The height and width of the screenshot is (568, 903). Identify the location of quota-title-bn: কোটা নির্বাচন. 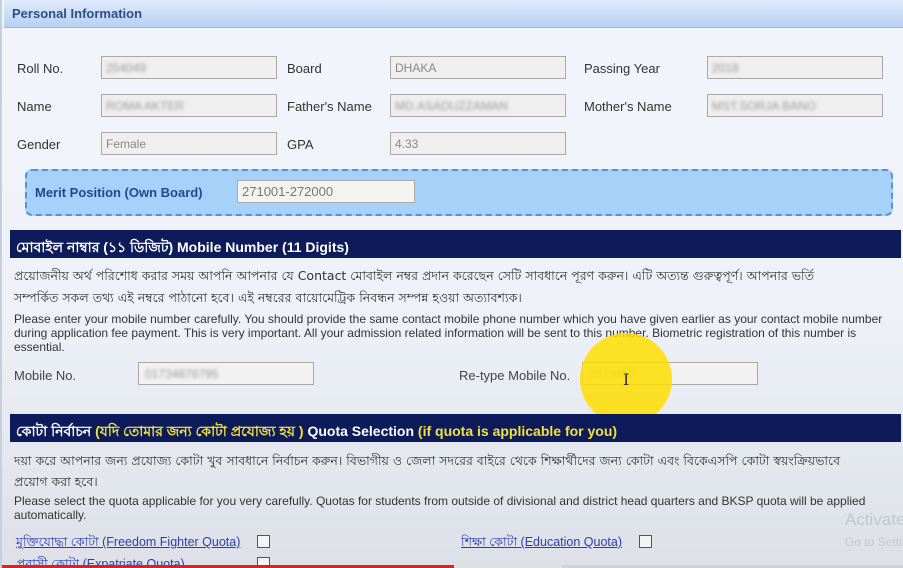
(54, 431).